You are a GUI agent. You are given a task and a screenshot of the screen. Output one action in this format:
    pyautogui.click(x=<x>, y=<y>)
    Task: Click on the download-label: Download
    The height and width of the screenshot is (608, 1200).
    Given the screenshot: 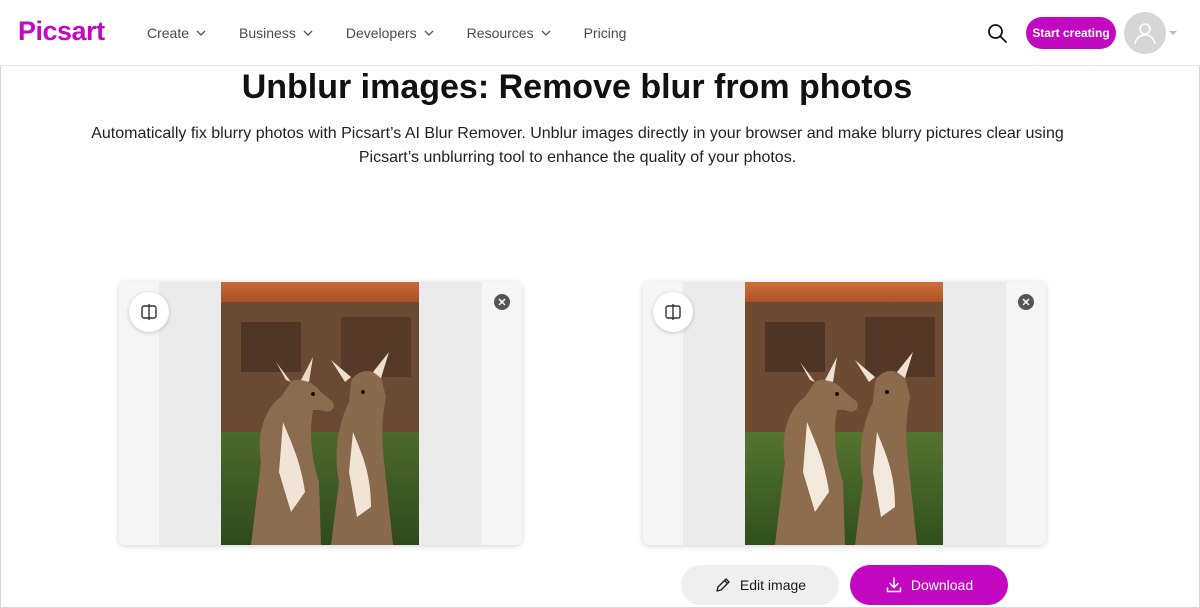 What is the action you would take?
    pyautogui.click(x=942, y=585)
    